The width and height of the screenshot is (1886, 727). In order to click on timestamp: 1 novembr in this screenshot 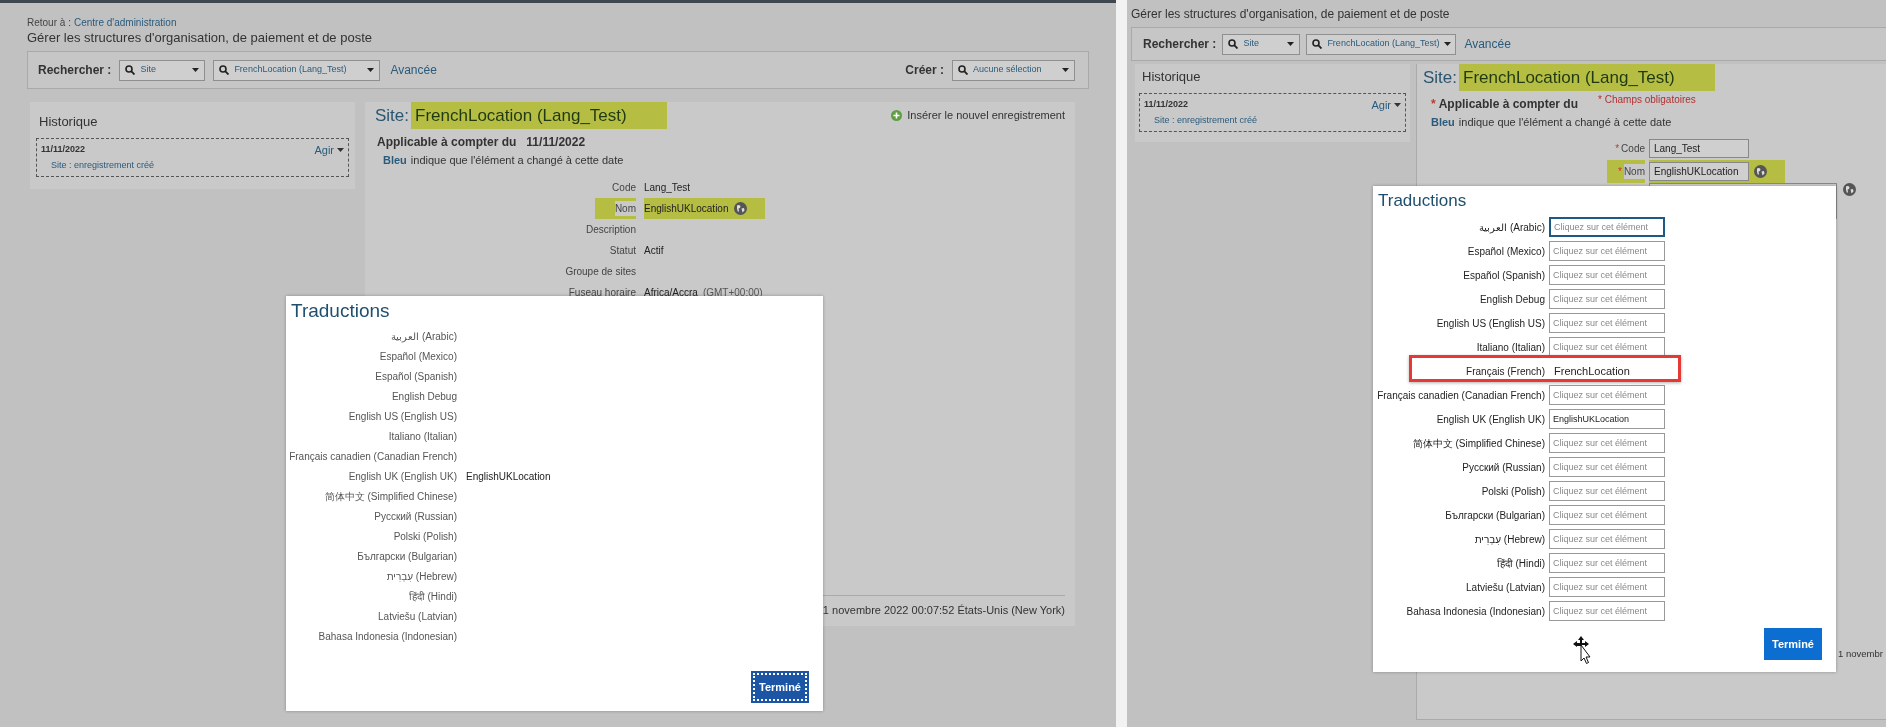, I will do `click(1860, 653)`.